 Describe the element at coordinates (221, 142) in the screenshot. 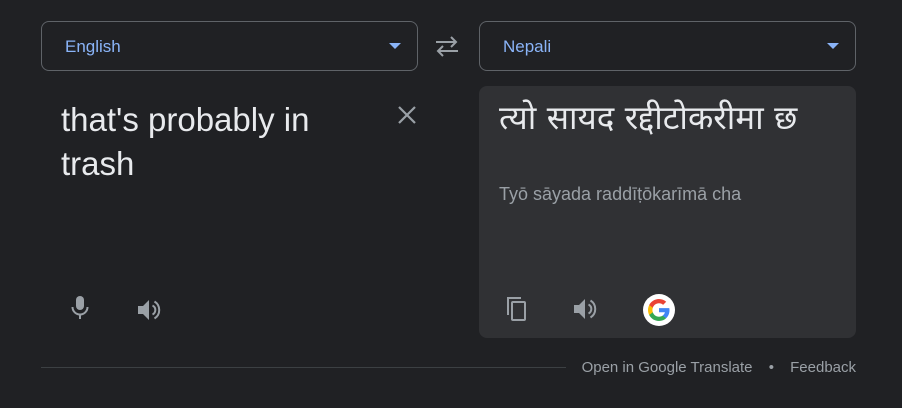

I see `source-text-input: that's probably in trash` at that location.